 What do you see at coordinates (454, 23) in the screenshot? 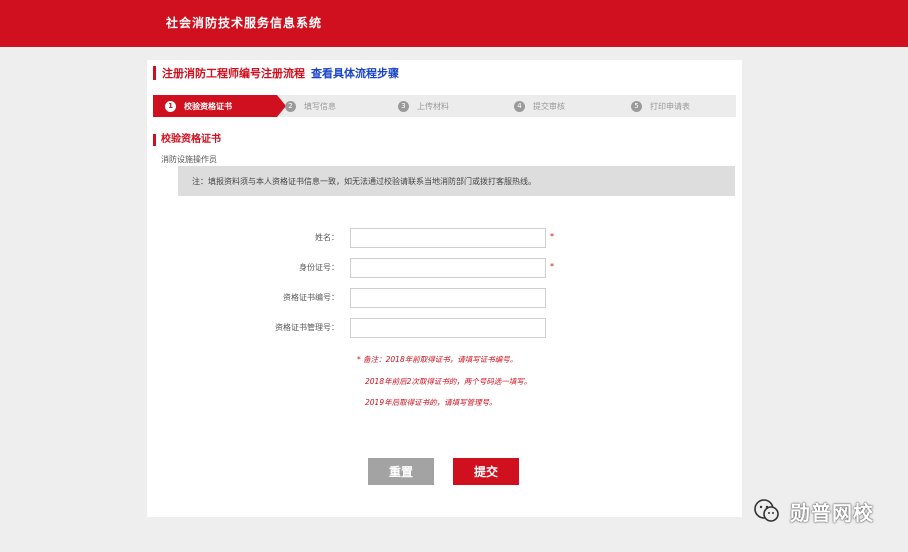
I see `top-header-bar: 社会消防技术服务信息系统` at bounding box center [454, 23].